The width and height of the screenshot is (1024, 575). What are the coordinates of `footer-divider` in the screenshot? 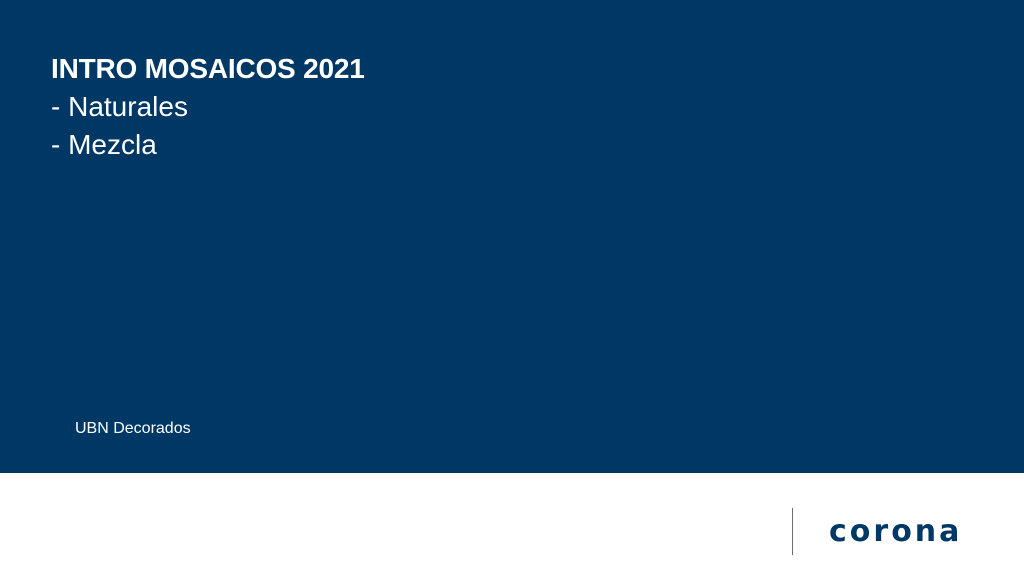 It's located at (792, 531).